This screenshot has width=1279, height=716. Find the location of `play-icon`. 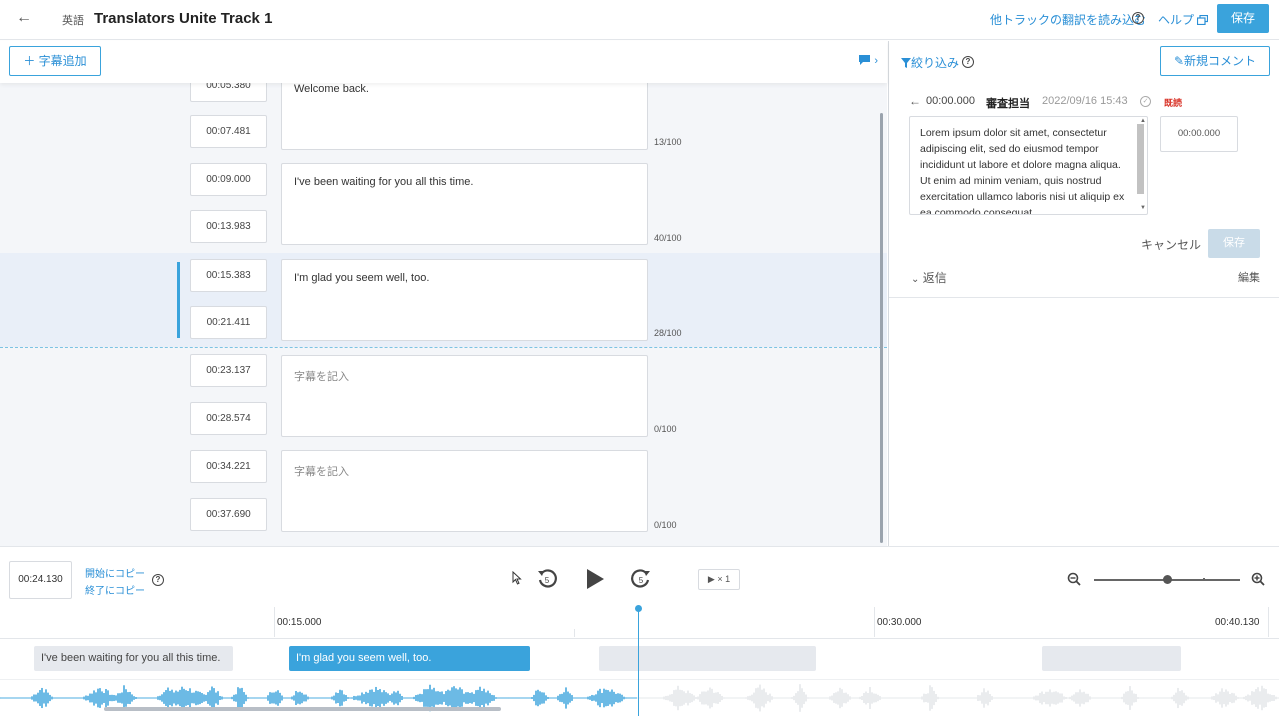

play-icon is located at coordinates (595, 579).